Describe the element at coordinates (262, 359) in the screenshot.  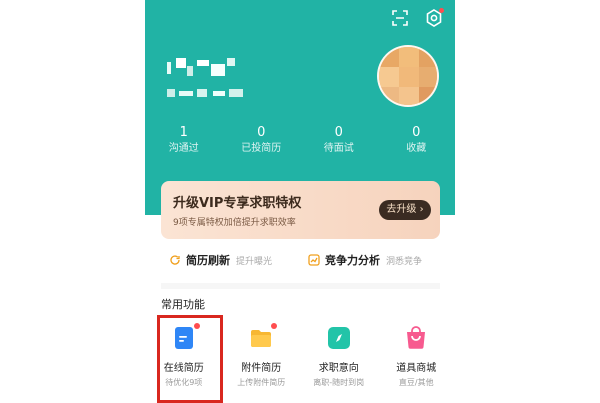
I see `tool-attachment-resume: 附件简历 上传附件简历` at that location.